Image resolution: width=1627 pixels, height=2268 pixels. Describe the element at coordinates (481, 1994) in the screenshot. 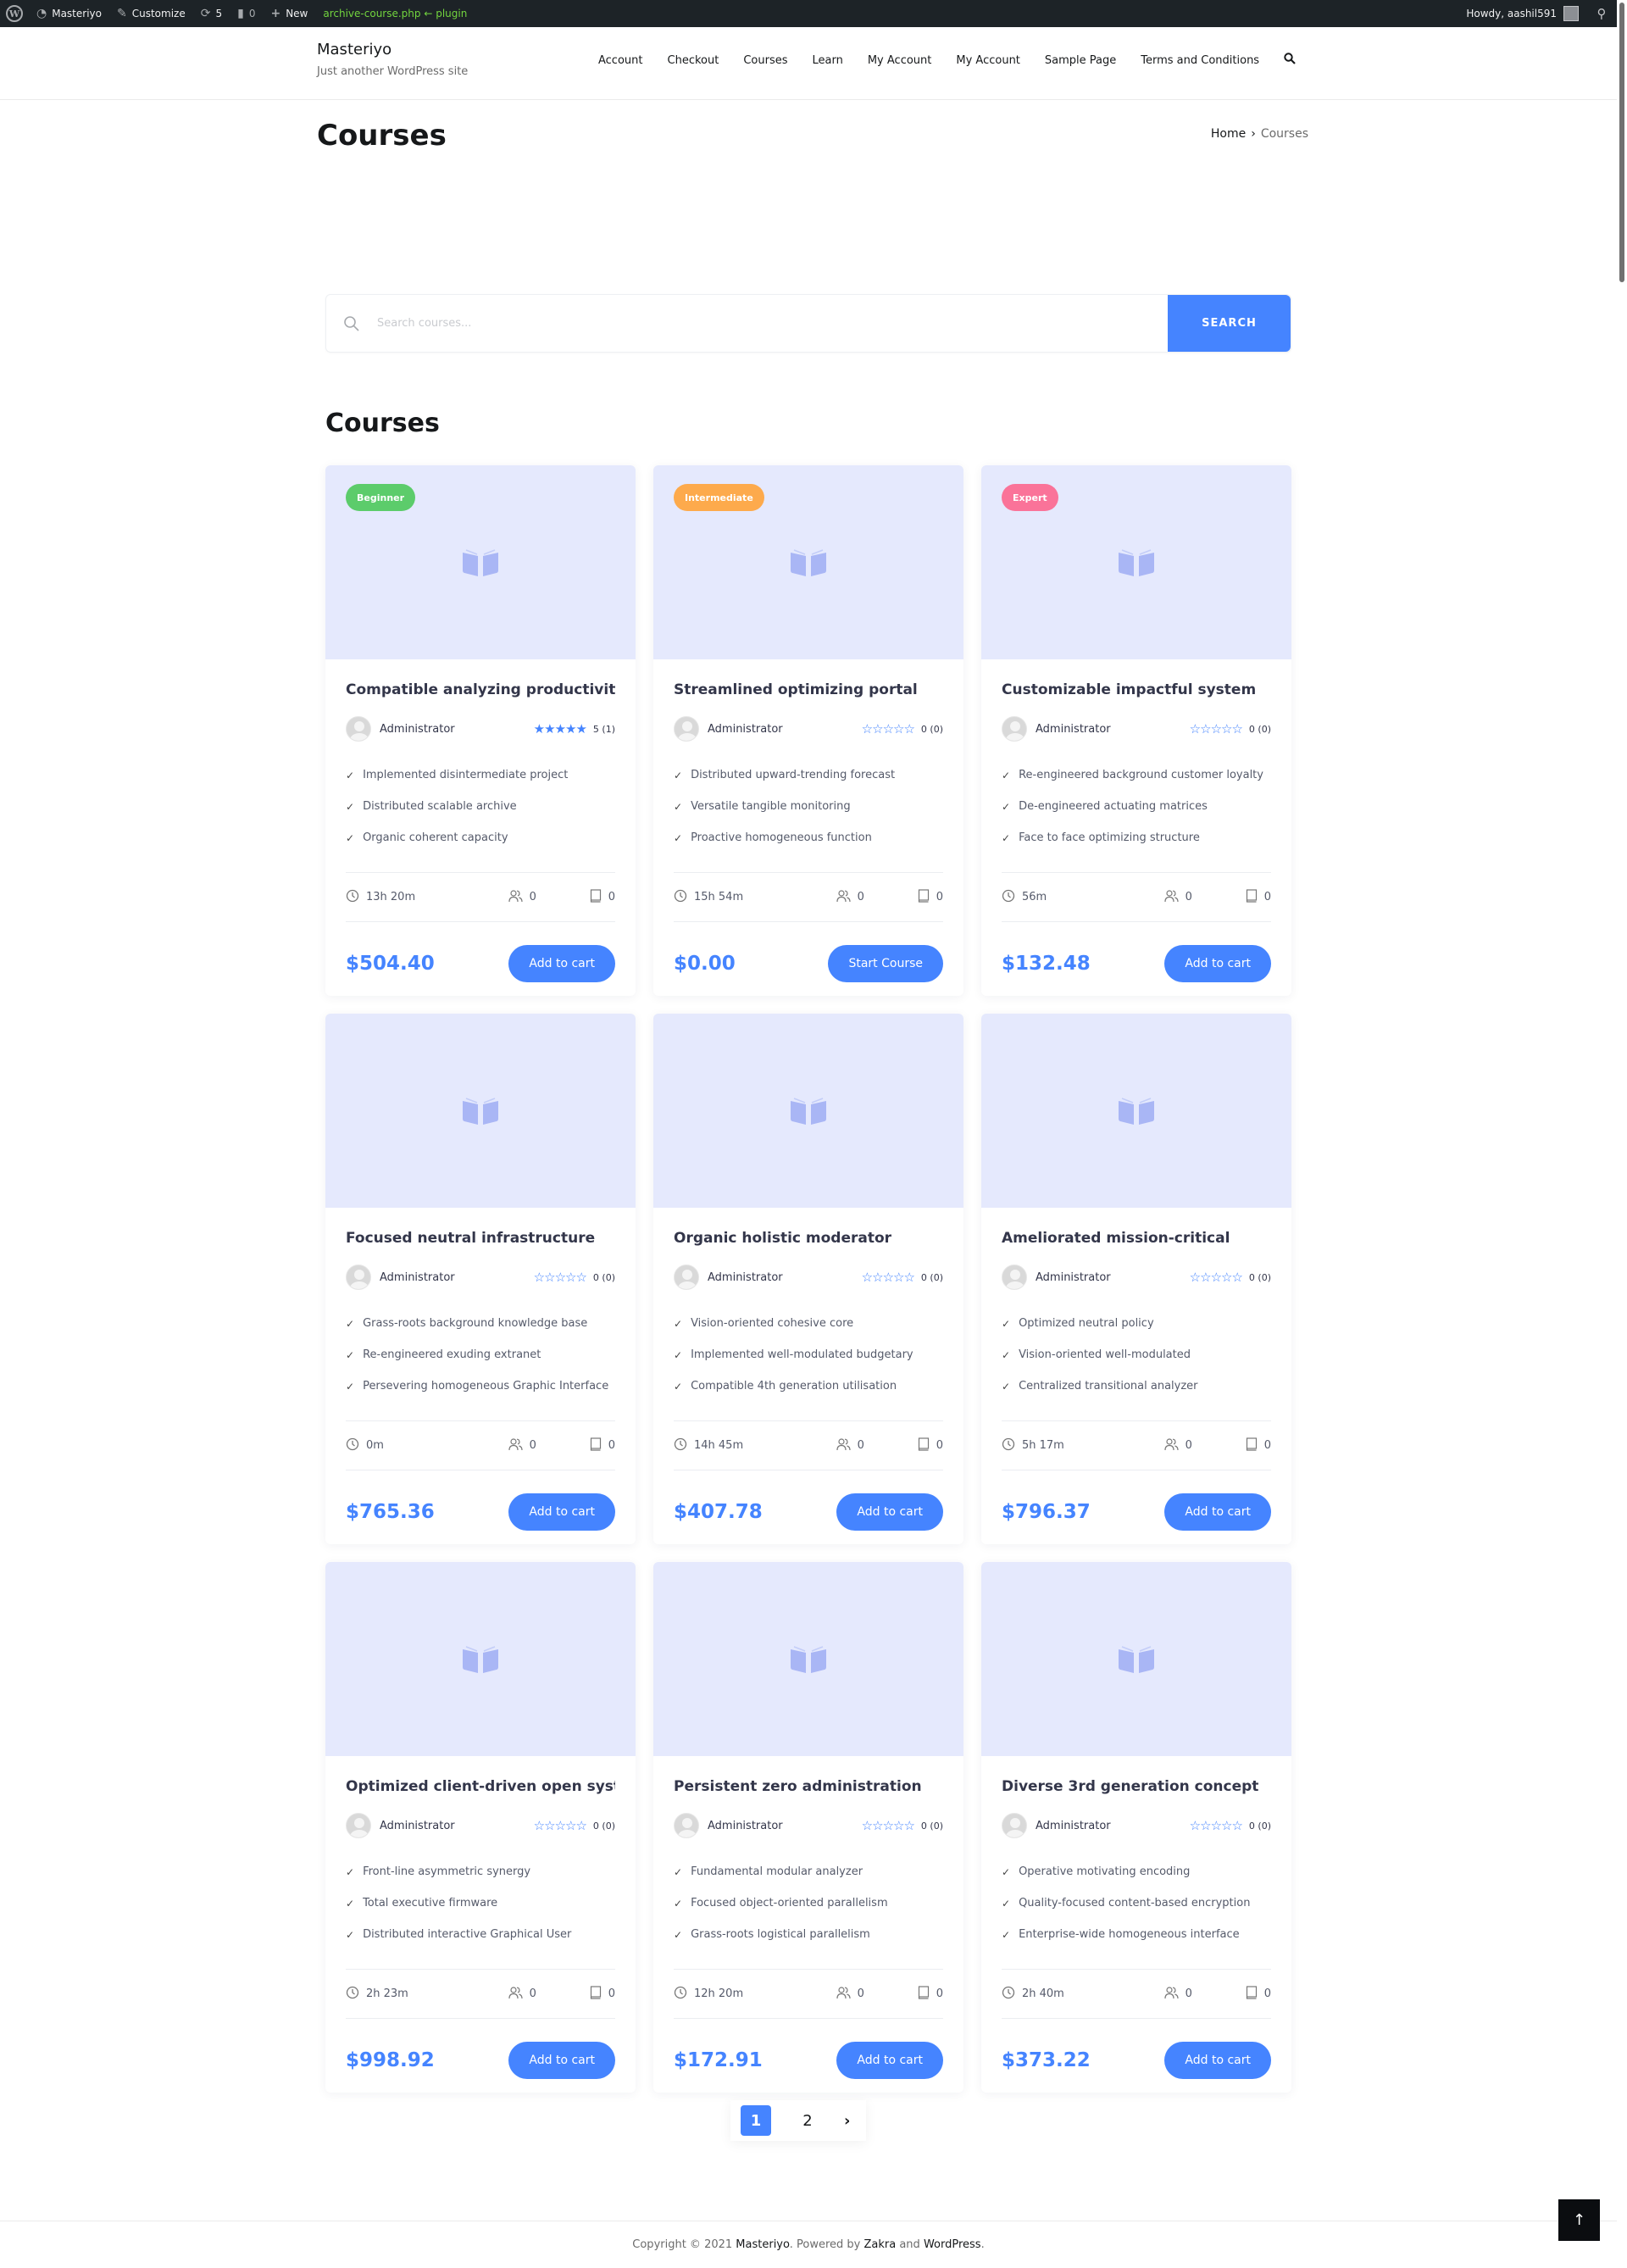

I see `course-stats: 2h 23m 0 0` at that location.